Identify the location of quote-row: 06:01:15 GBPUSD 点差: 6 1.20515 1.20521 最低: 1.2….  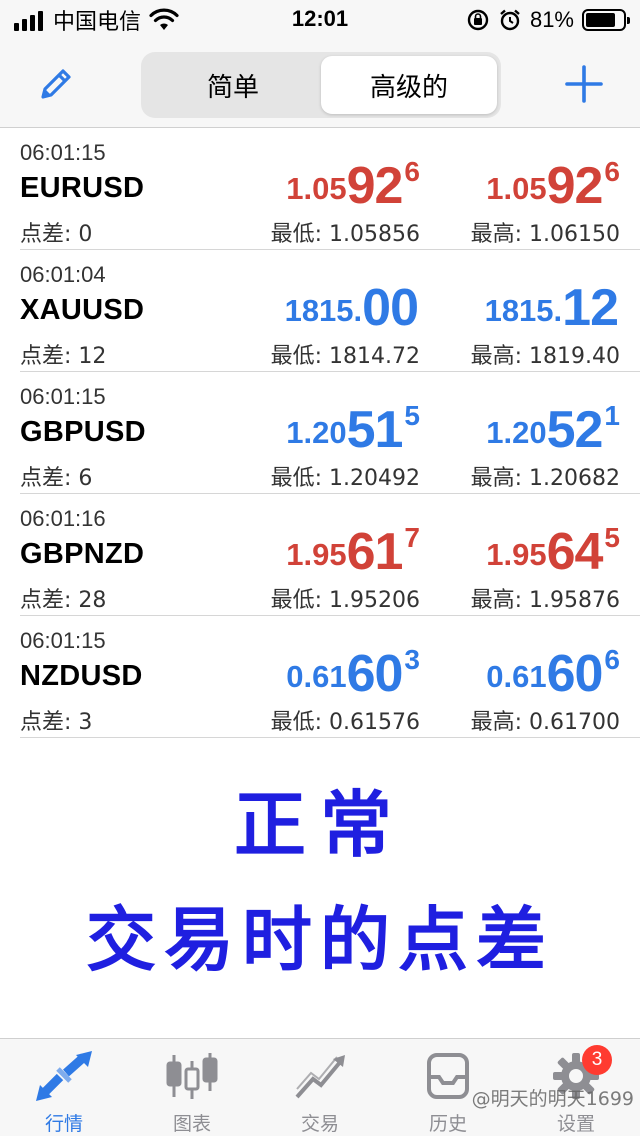
(330, 433).